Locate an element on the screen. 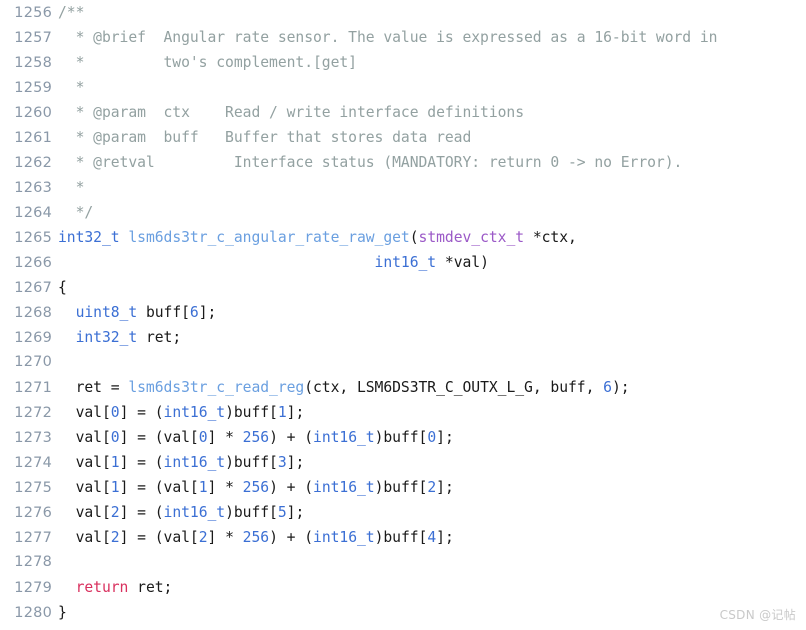  code-token-plain: ]; is located at coordinates (445, 437).